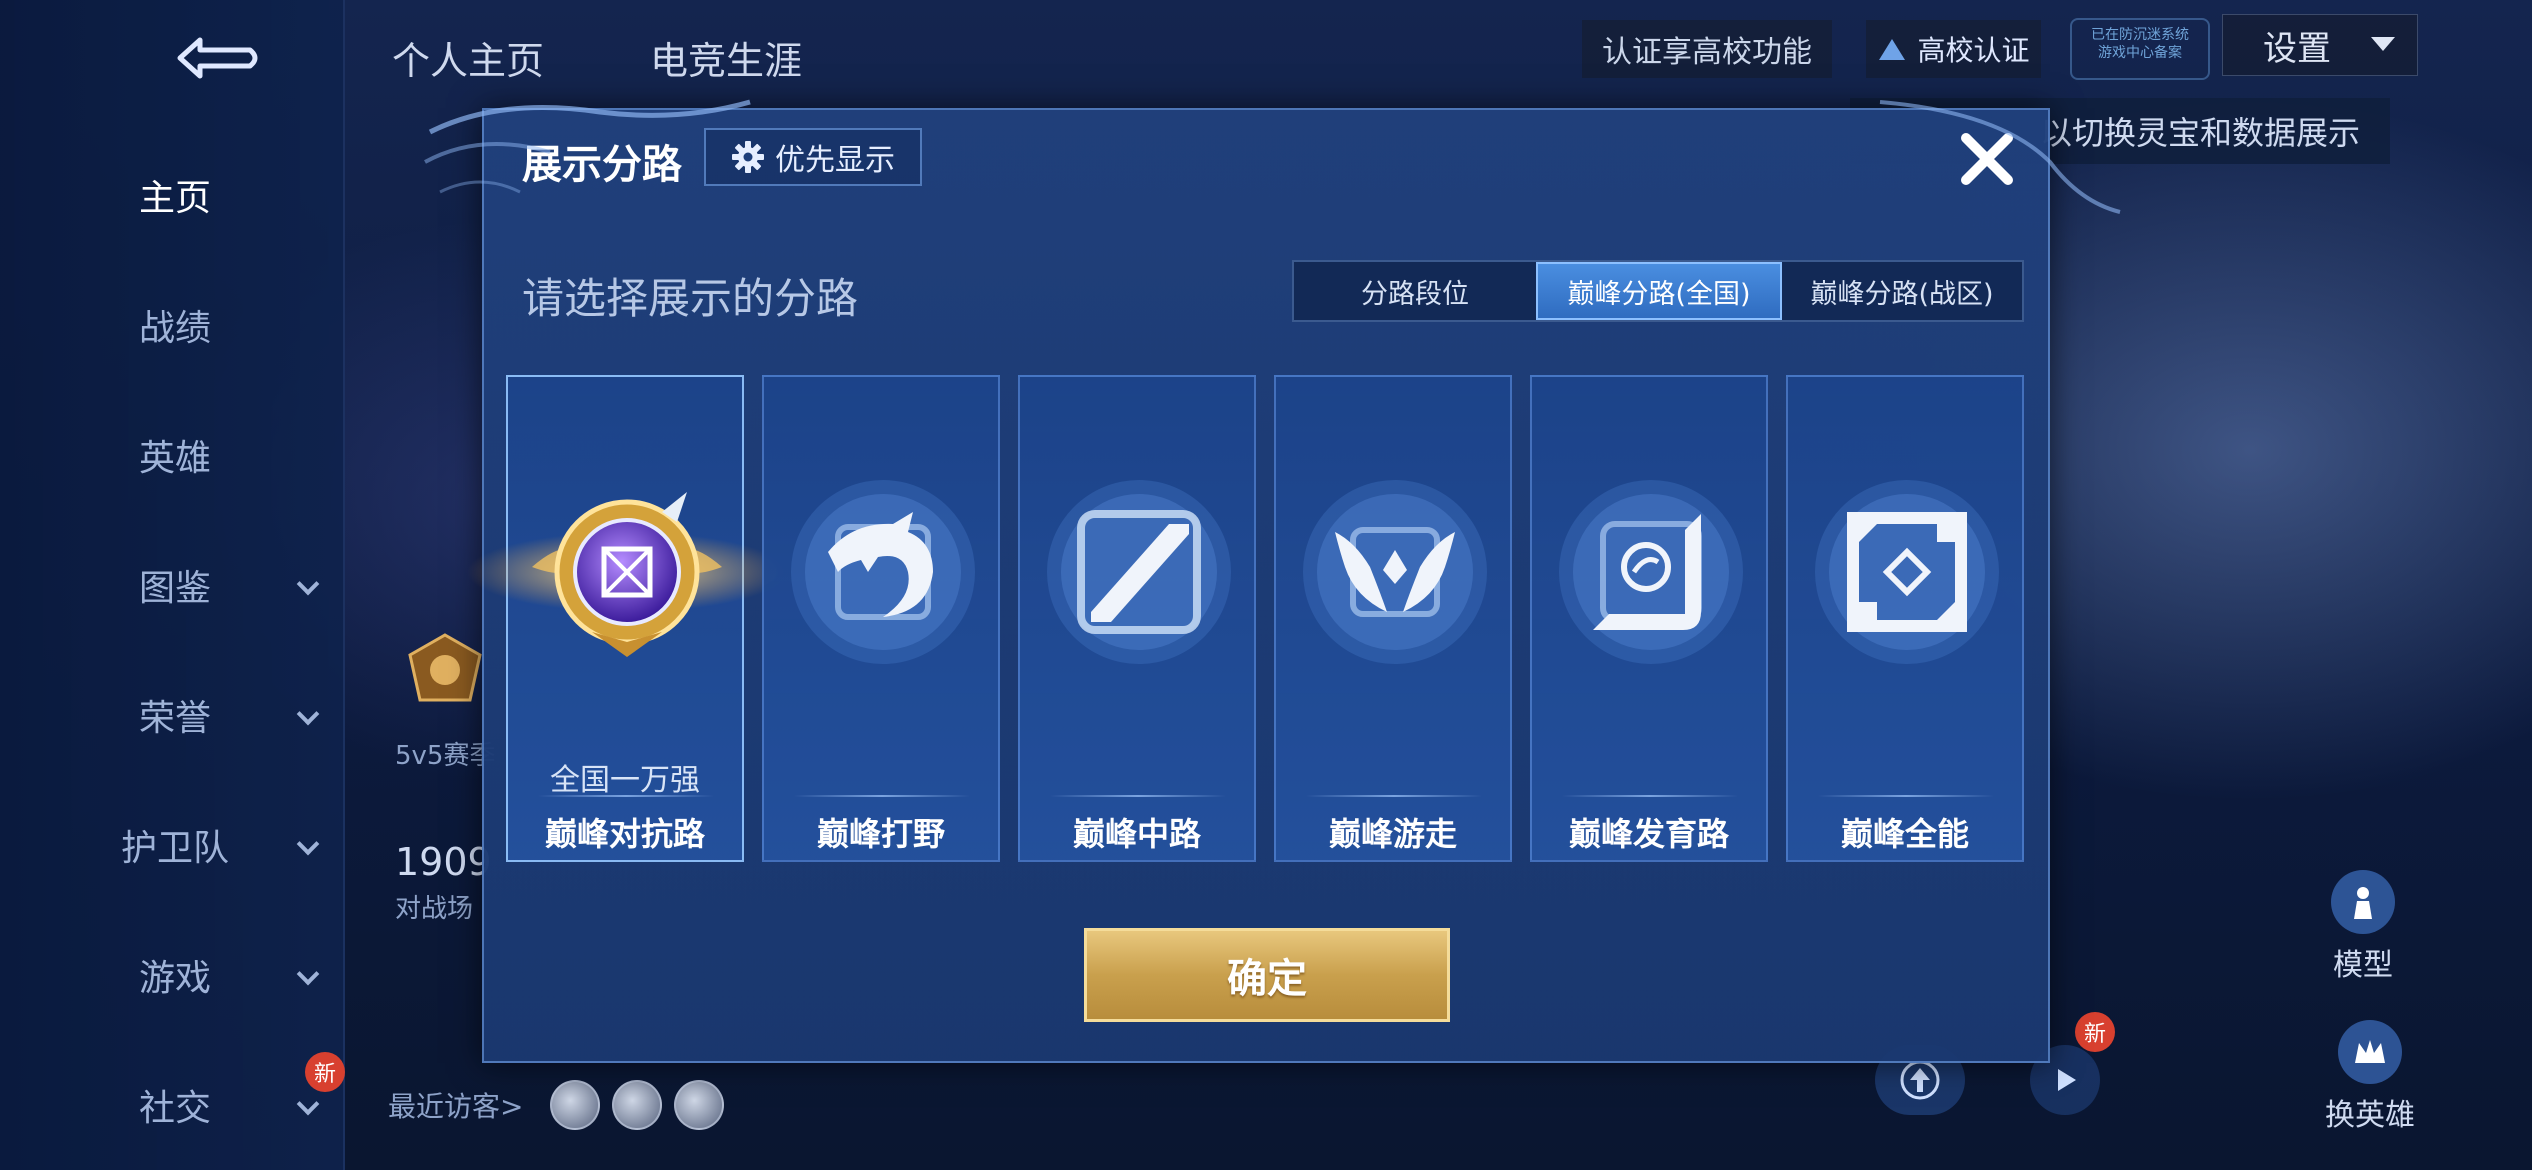 The width and height of the screenshot is (2532, 1170). I want to click on play-icon, so click(2067, 1080).